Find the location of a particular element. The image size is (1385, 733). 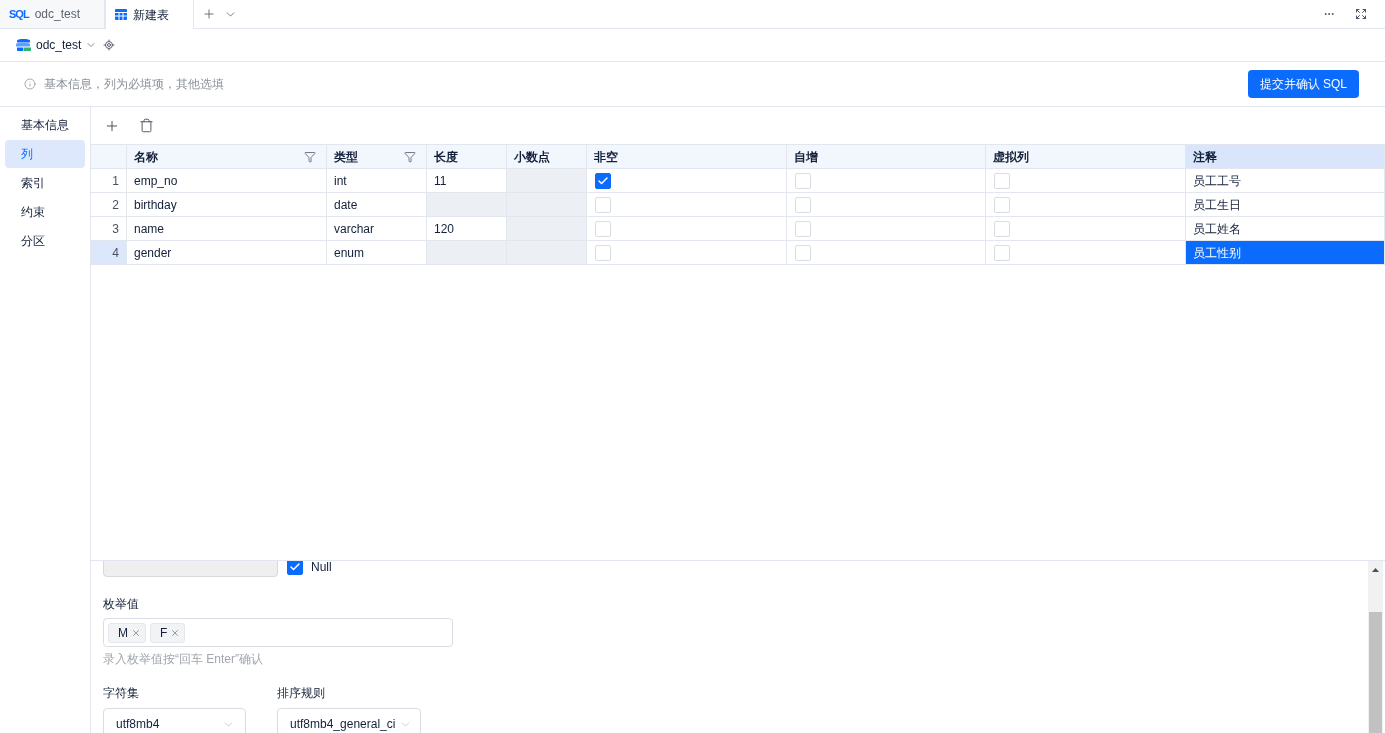

column-header: 注释 is located at coordinates (1285, 157).